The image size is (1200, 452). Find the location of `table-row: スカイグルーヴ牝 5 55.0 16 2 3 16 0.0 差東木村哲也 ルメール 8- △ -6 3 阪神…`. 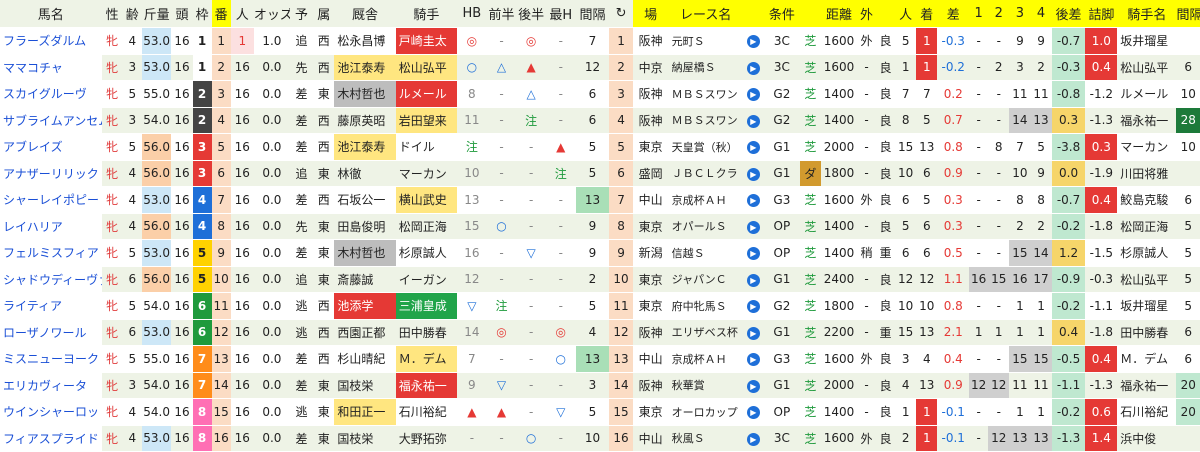

table-row: スカイグルーヴ牝 5 55.0 16 2 3 16 0.0 差東木村哲也 ルメール 8- △ -6 3 阪神… is located at coordinates (600, 94).